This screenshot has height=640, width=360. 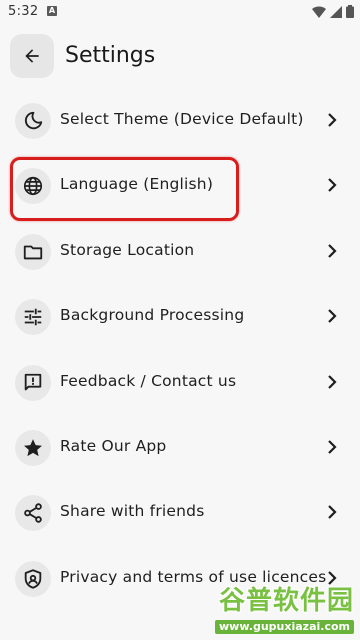 I want to click on folder-icon, so click(x=33, y=251).